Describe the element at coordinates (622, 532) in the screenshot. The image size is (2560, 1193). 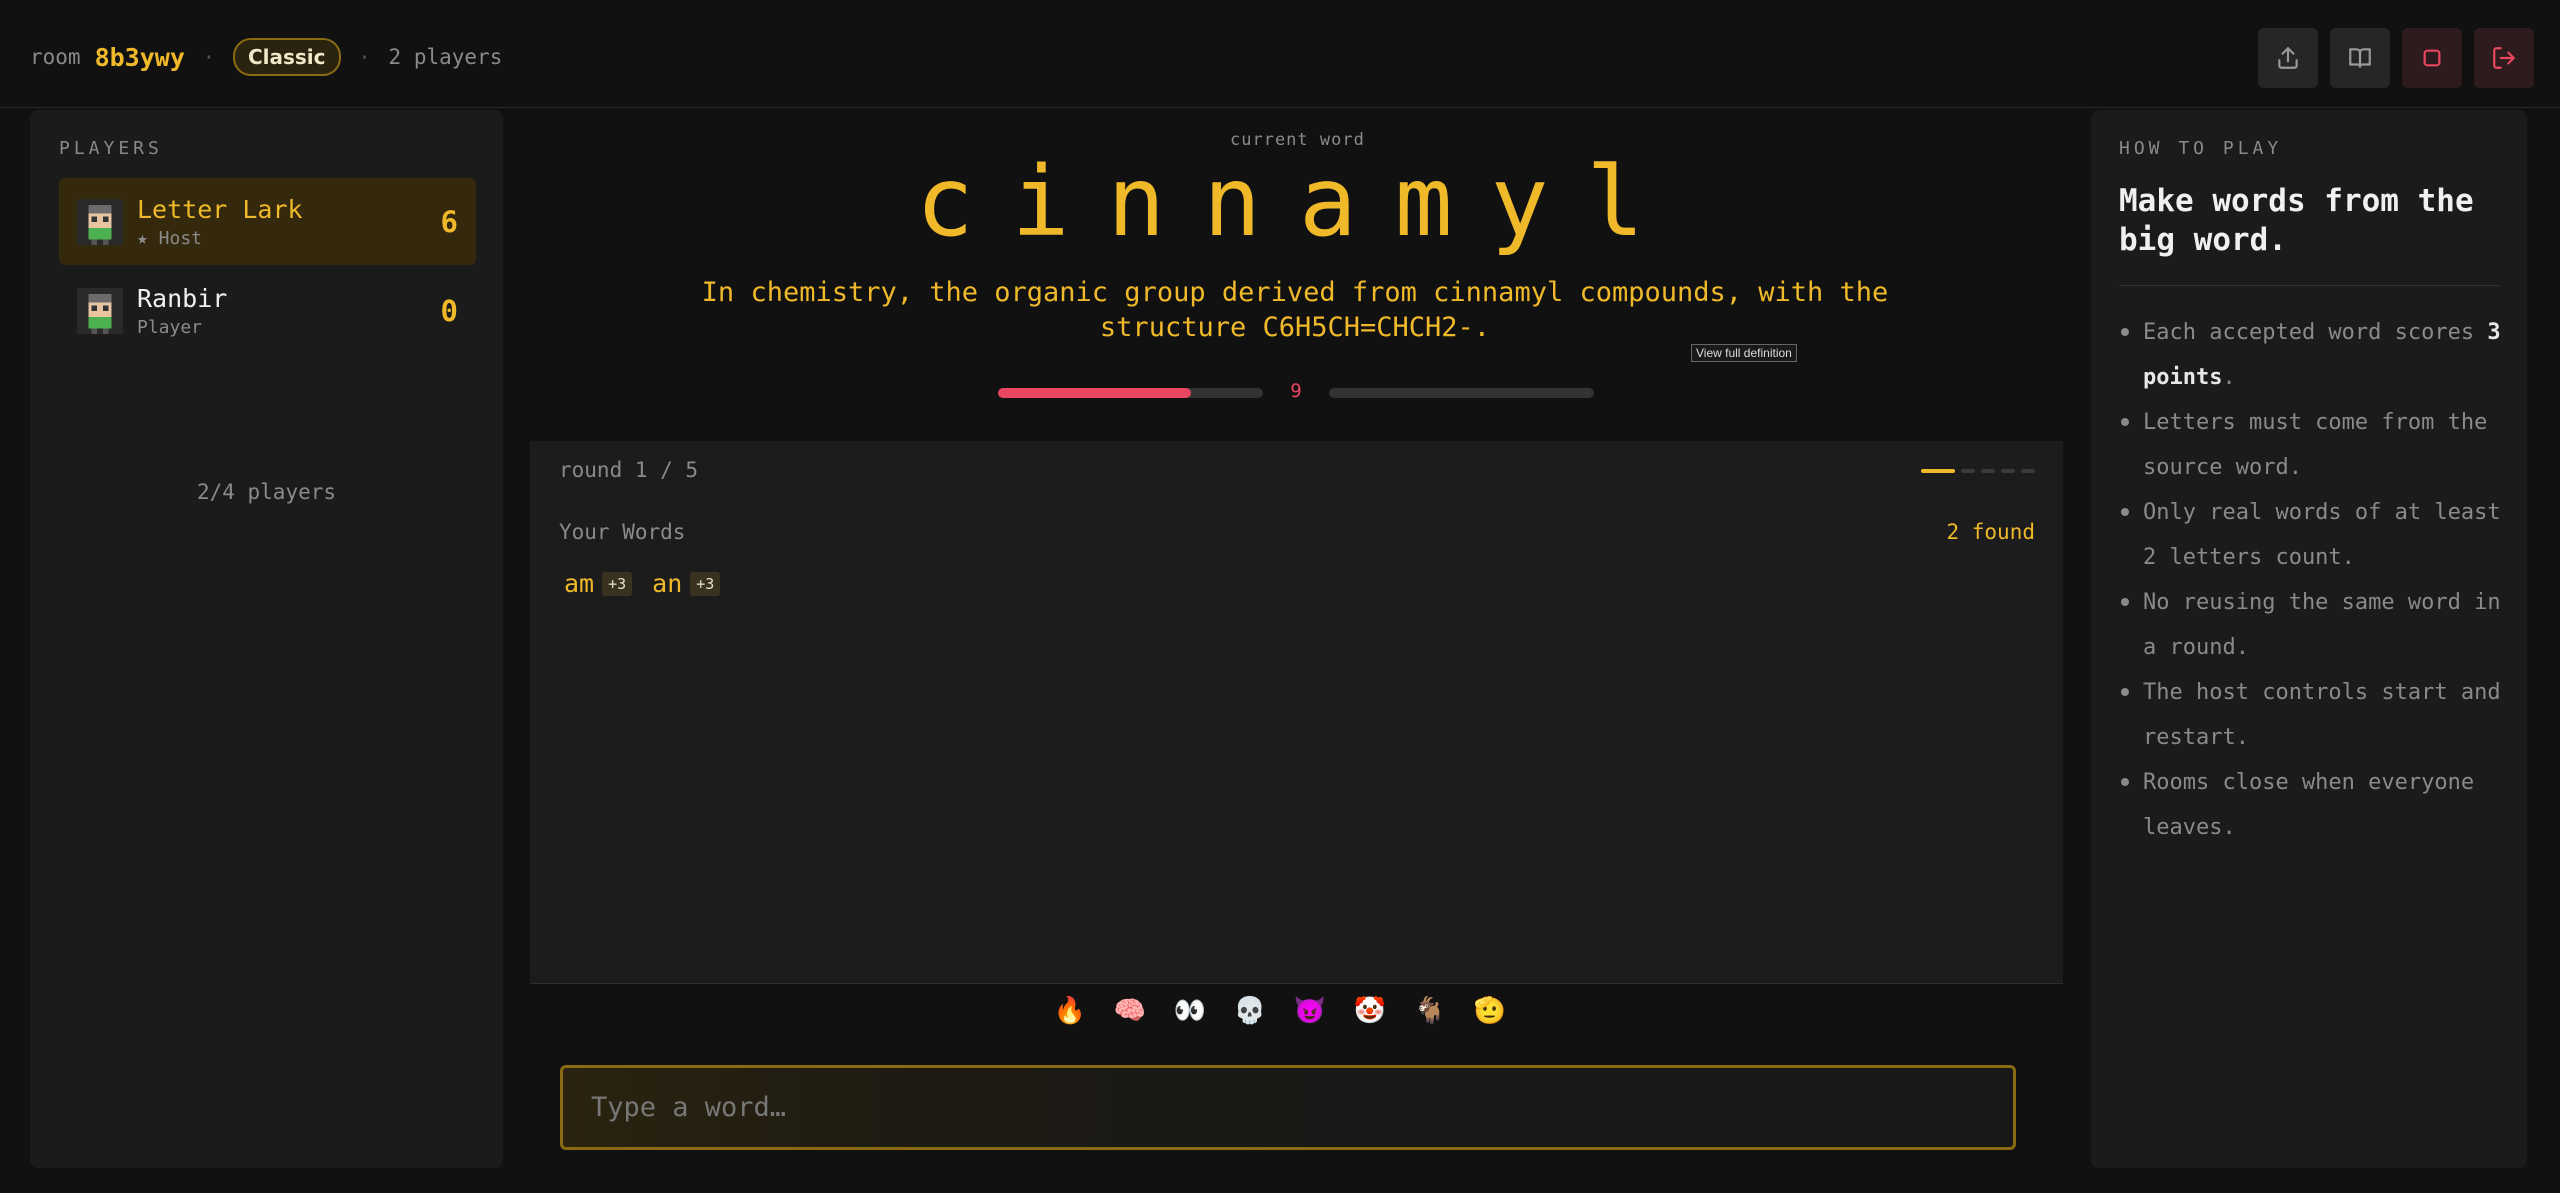
I see `your-words-title: Your Words` at that location.